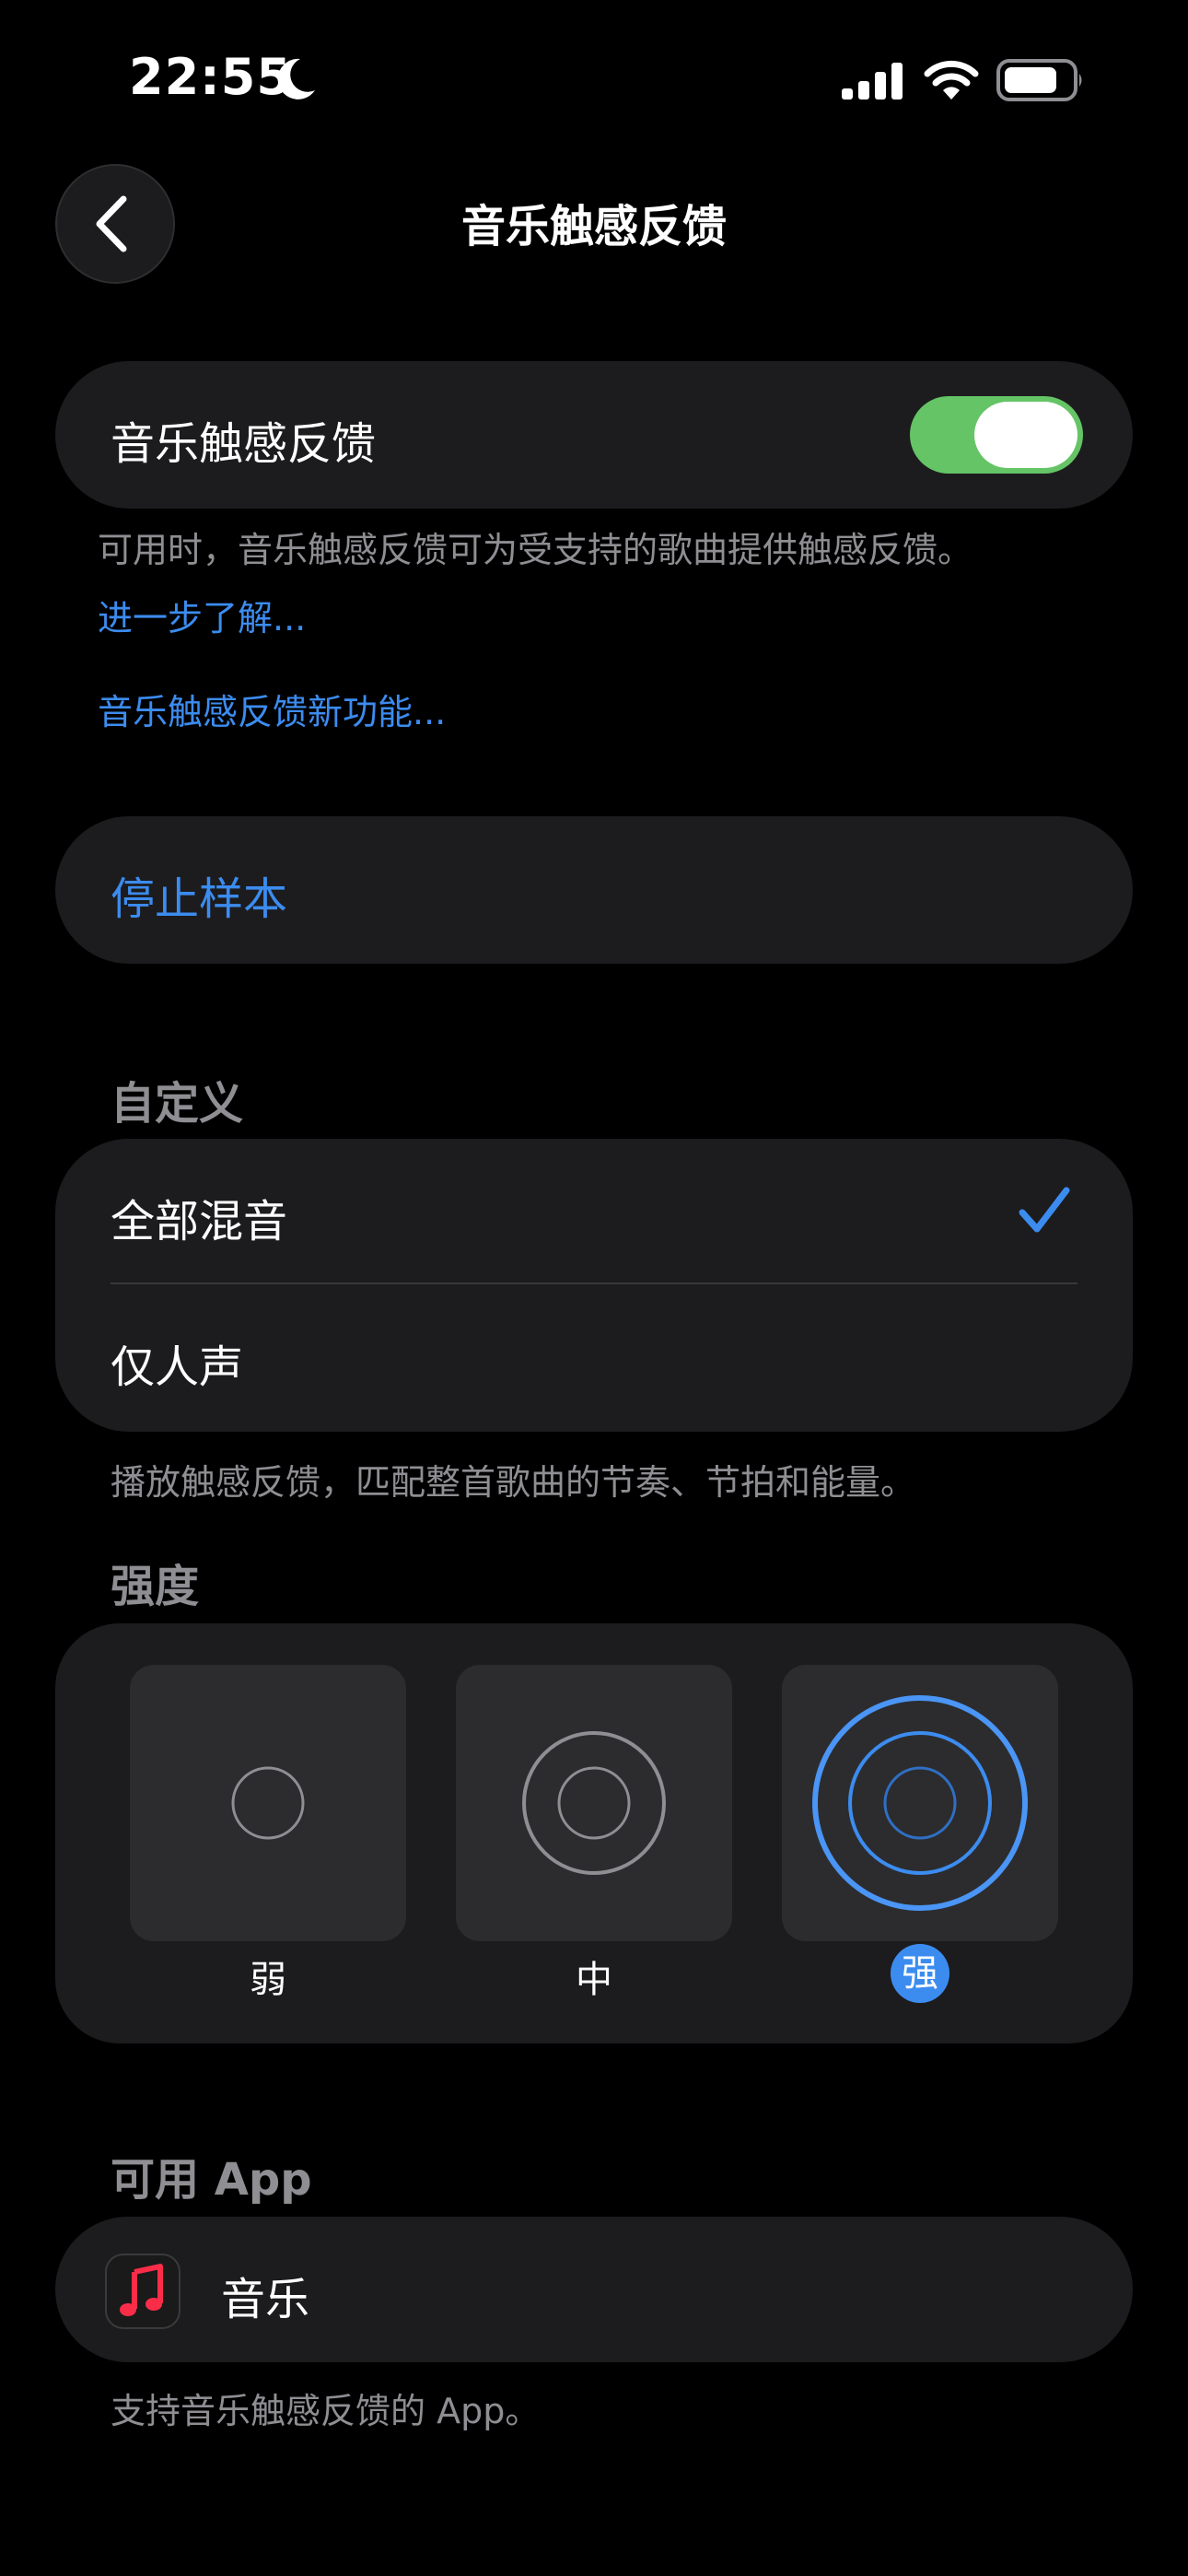  I want to click on moon-icon, so click(296, 79).